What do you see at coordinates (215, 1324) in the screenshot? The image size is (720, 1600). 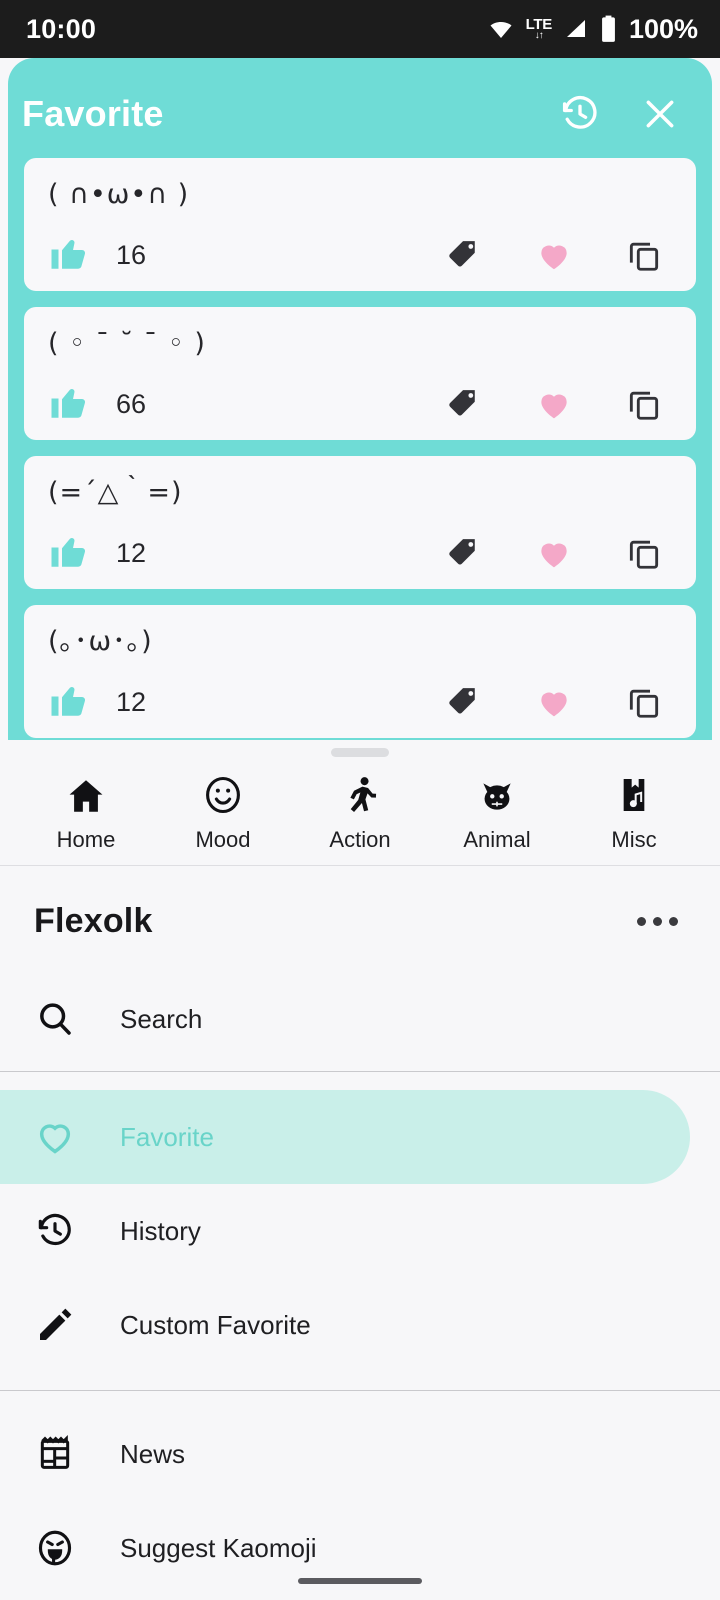 I see `sidebar-item-label: Custom Favorite` at bounding box center [215, 1324].